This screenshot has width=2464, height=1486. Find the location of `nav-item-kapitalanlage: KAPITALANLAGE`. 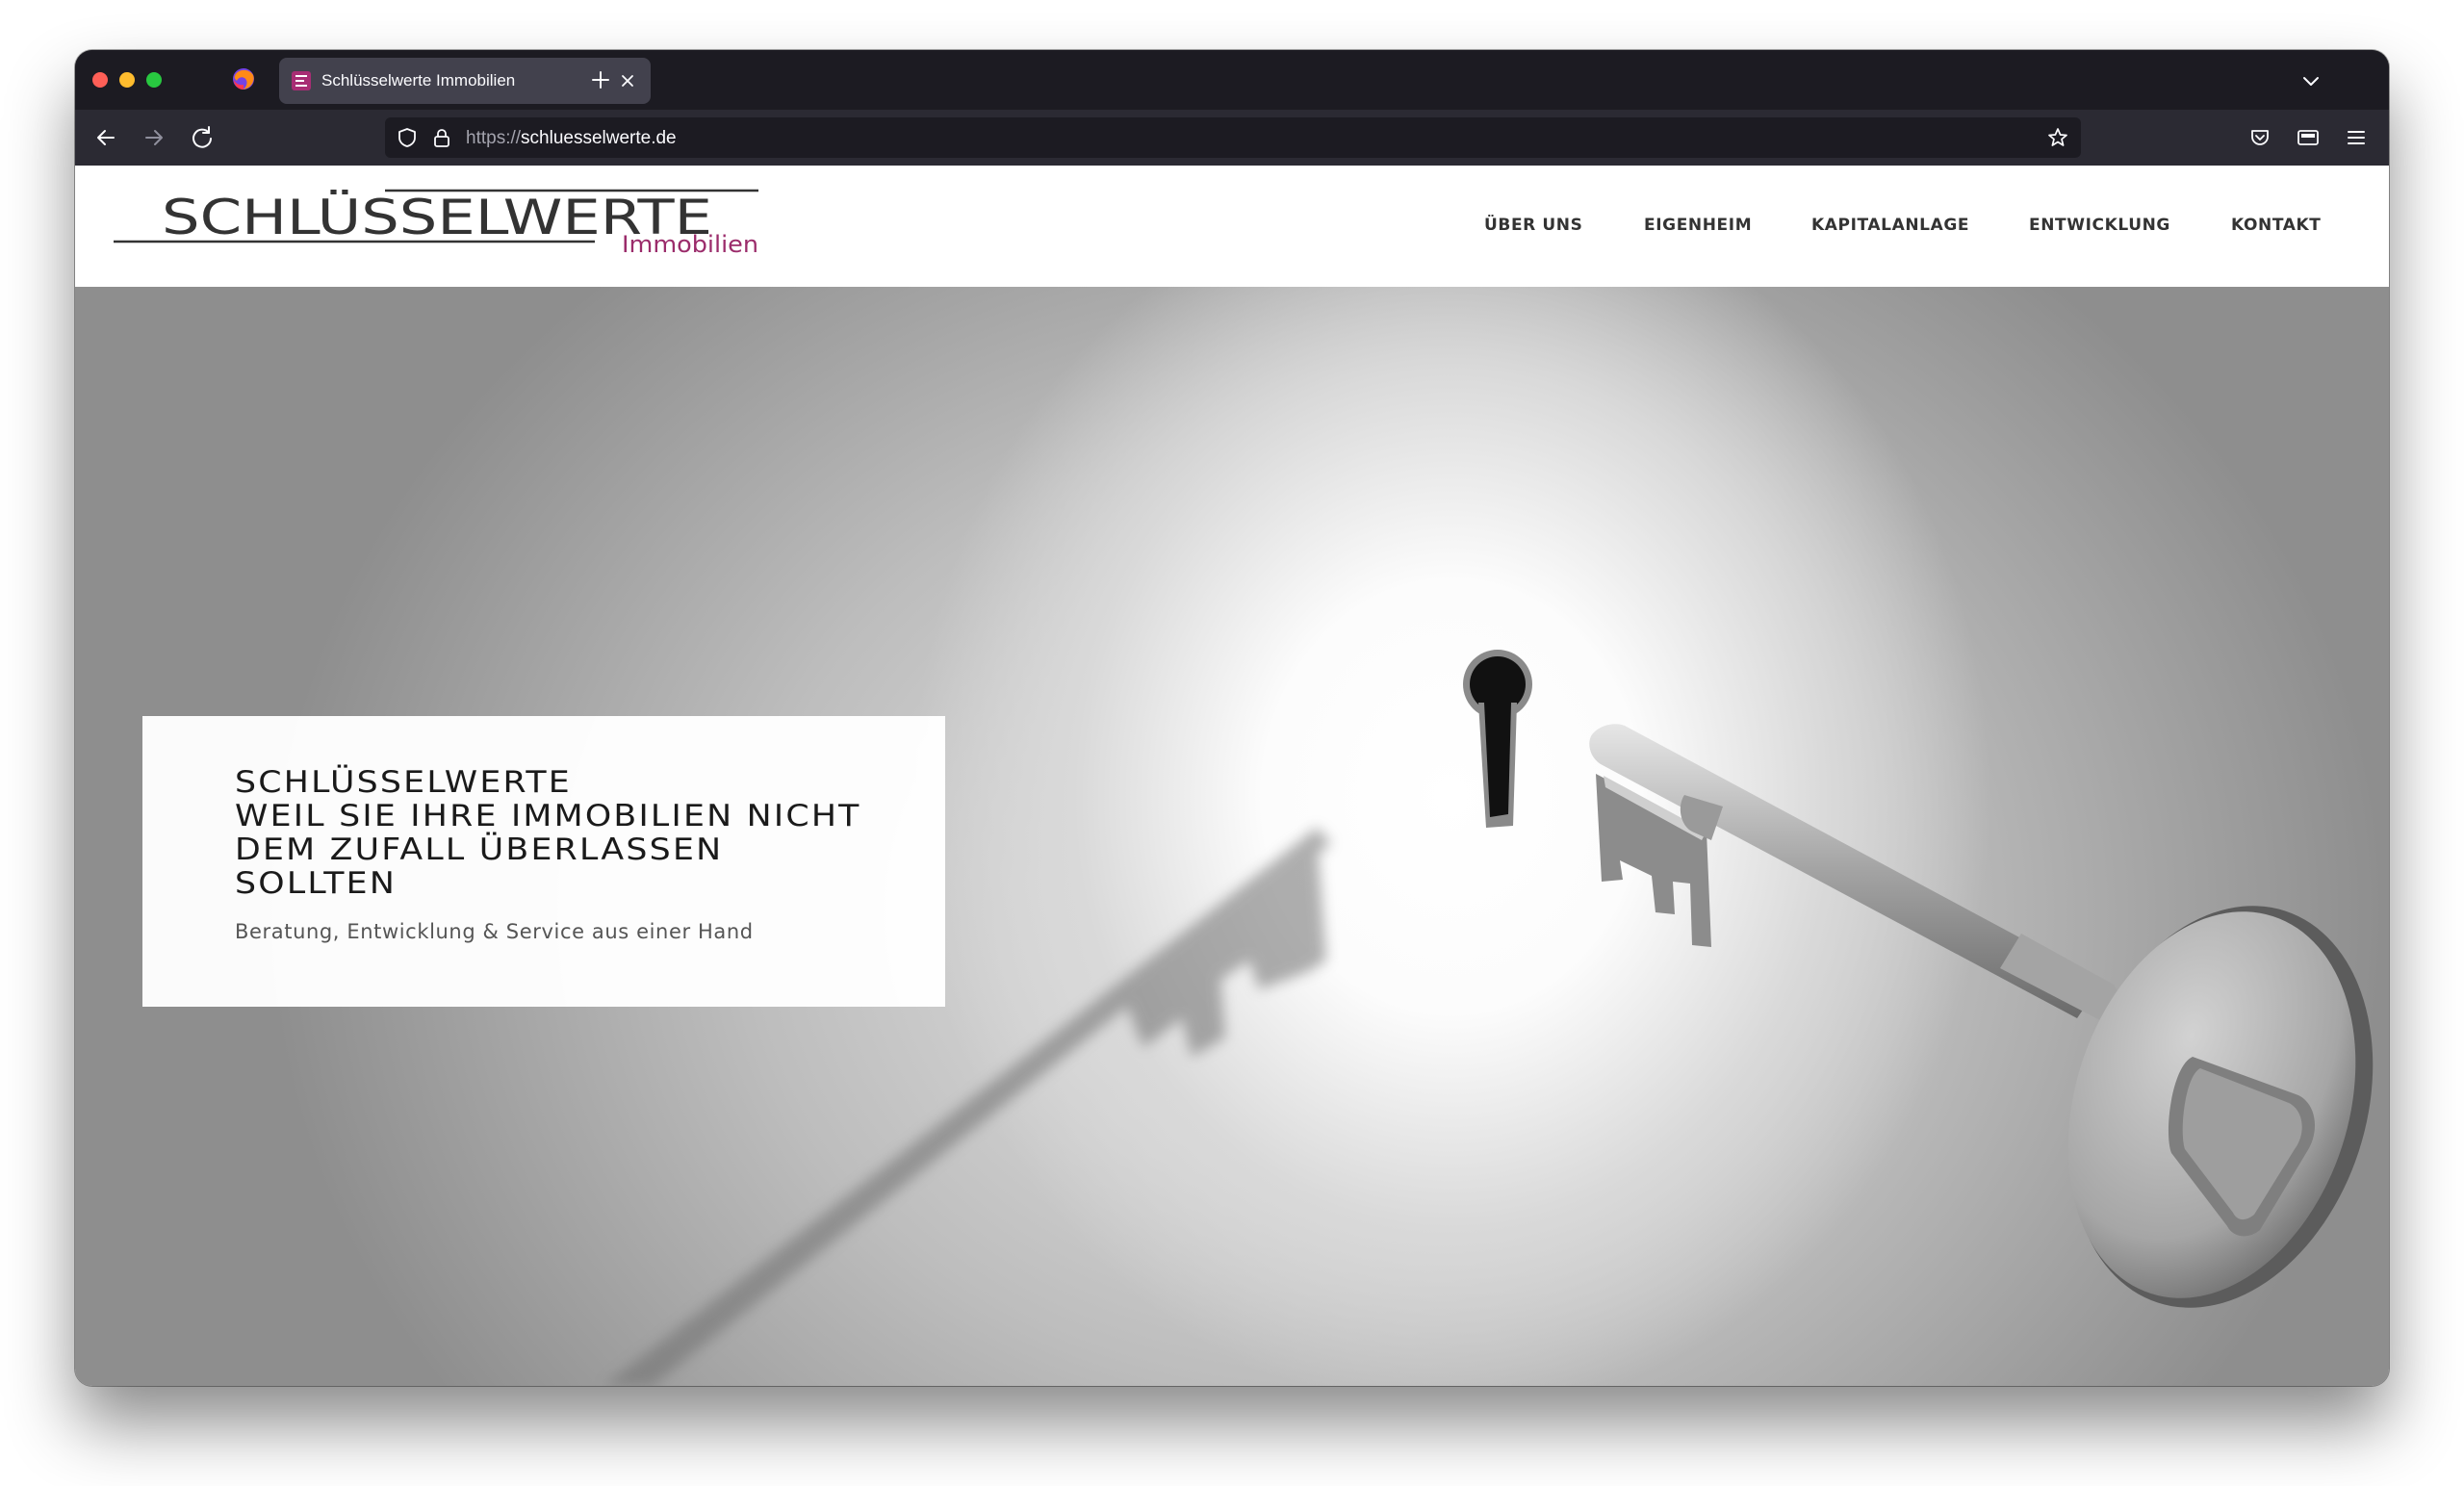

nav-item-kapitalanlage: KAPITALANLAGE is located at coordinates (1890, 225).